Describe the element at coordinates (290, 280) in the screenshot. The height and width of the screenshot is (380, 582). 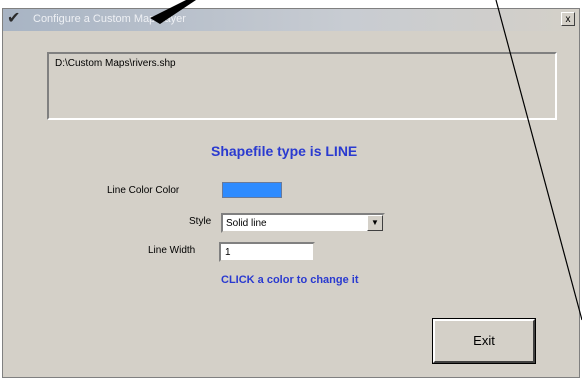
I see `change-color-hint: CLICK a color to change it` at that location.